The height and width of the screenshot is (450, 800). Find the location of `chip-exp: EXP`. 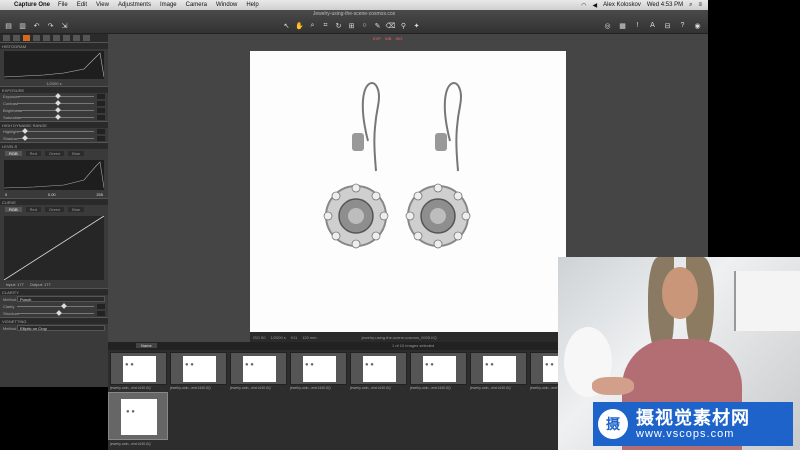

chip-exp: EXP is located at coordinates (377, 38).